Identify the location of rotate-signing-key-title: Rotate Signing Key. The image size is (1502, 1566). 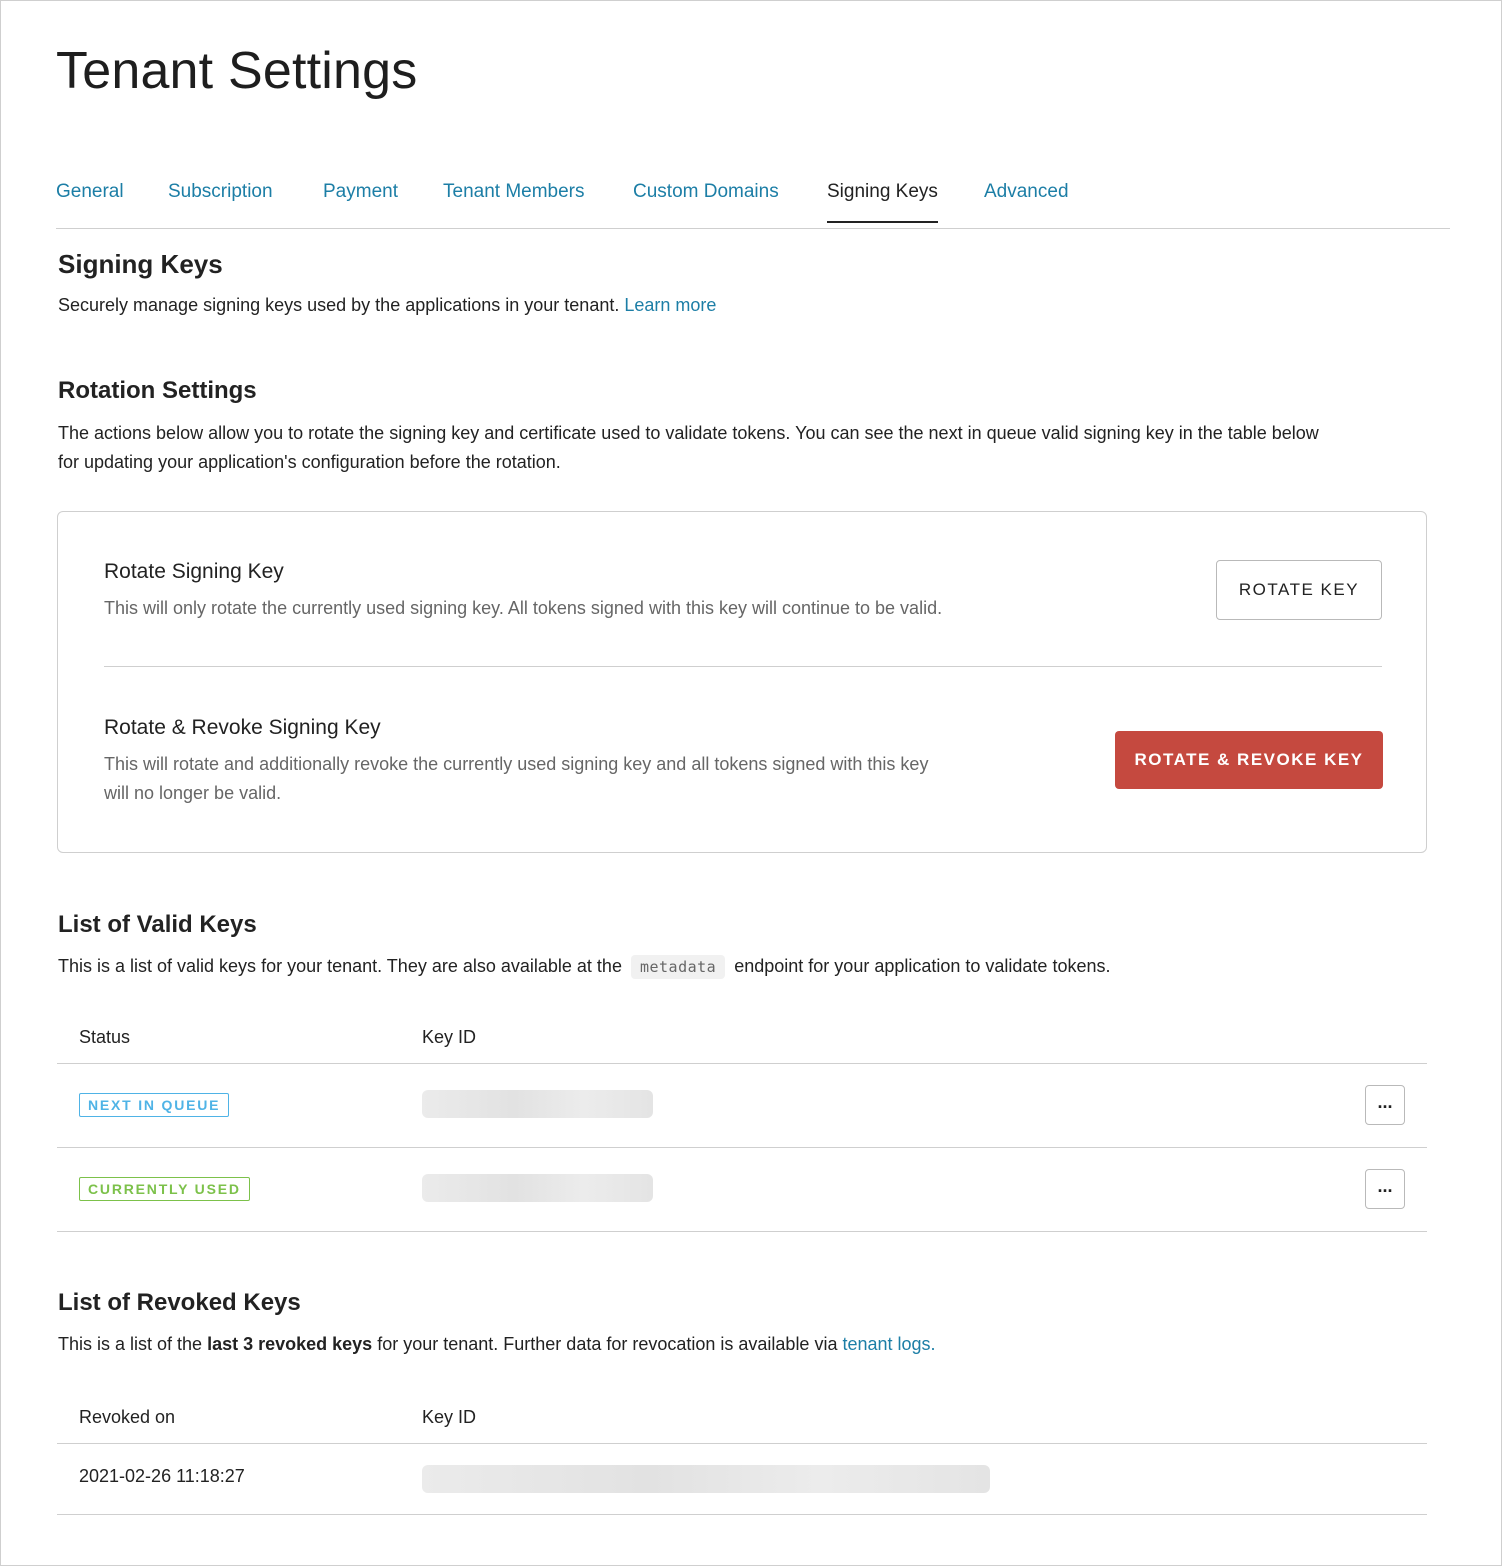
(194, 571).